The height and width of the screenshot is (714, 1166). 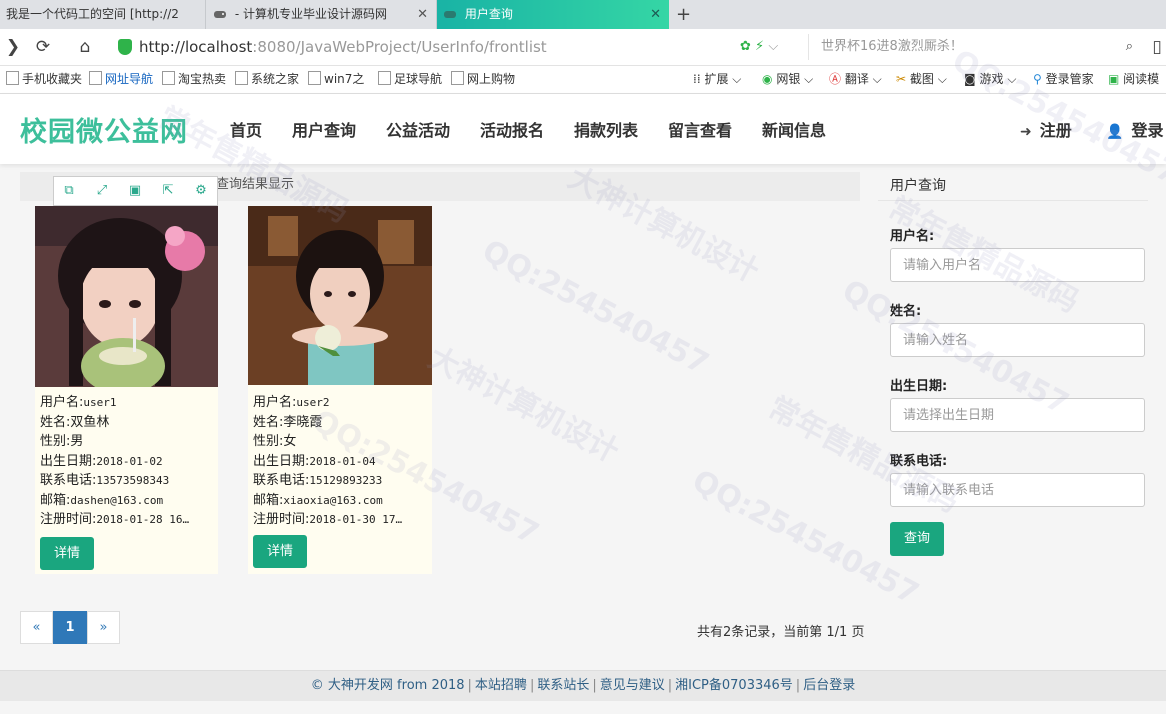 What do you see at coordinates (12, 78) in the screenshot?
I see `phone-icon` at bounding box center [12, 78].